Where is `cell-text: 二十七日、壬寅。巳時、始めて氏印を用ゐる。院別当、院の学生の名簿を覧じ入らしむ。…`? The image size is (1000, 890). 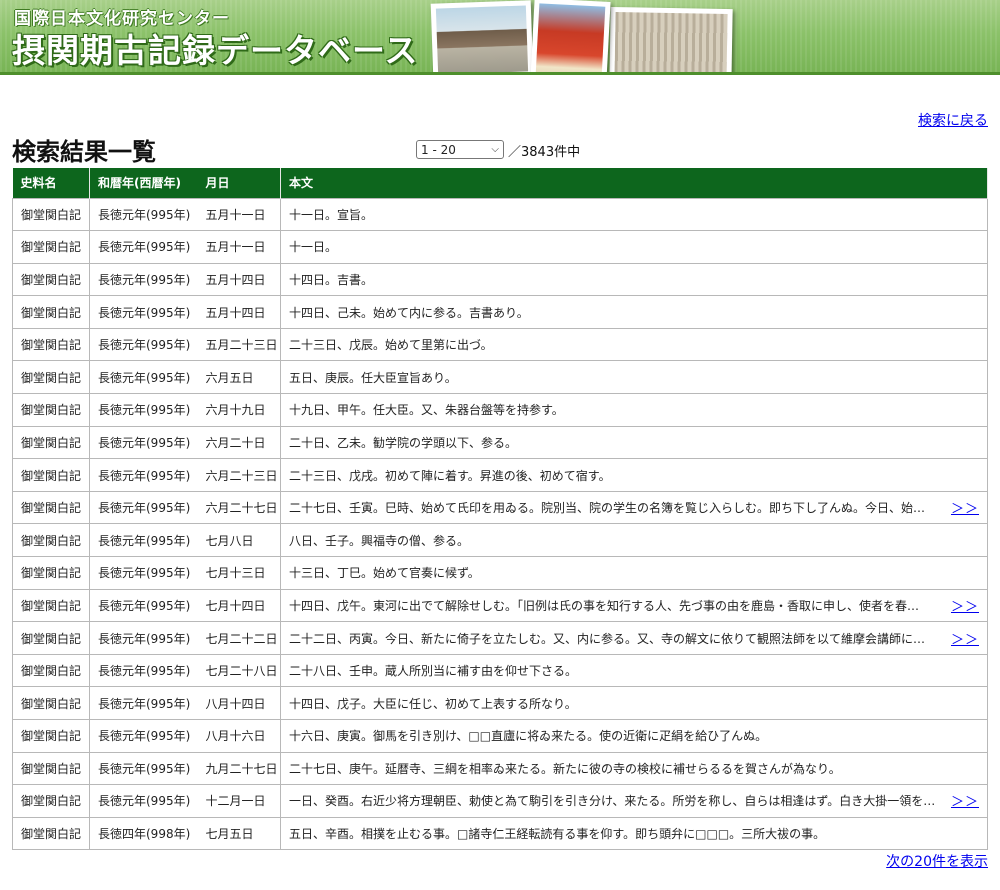
cell-text: 二十七日、壬寅。巳時、始めて氏印を用ゐる。院別当、院の学生の名簿を覧じ入らしむ。… is located at coordinates (634, 507).